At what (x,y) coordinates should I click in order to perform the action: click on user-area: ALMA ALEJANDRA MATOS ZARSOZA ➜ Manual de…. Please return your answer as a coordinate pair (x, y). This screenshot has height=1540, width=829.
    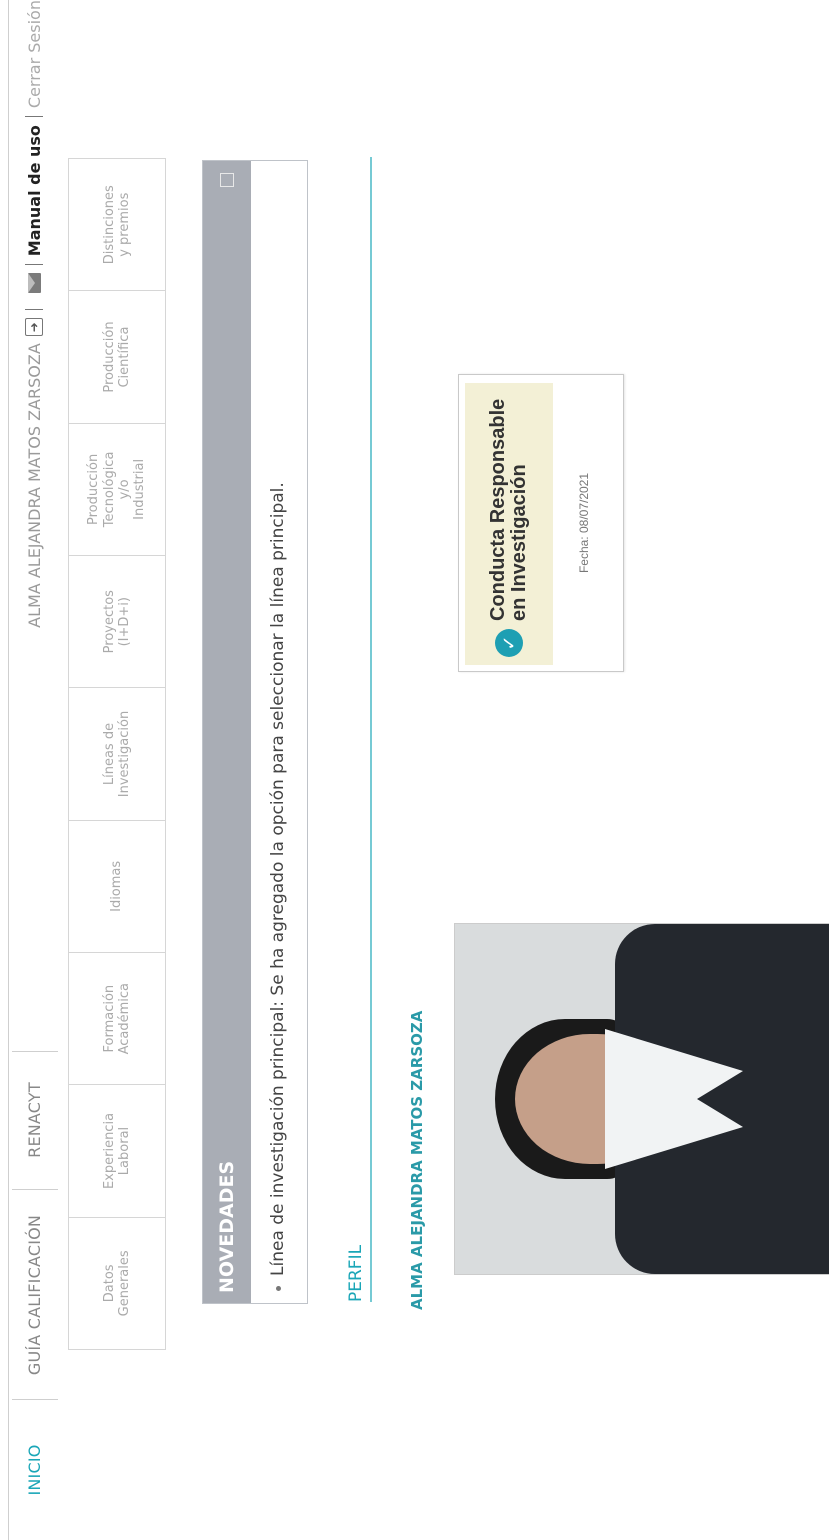
    Looking at the image, I should click on (34, 314).